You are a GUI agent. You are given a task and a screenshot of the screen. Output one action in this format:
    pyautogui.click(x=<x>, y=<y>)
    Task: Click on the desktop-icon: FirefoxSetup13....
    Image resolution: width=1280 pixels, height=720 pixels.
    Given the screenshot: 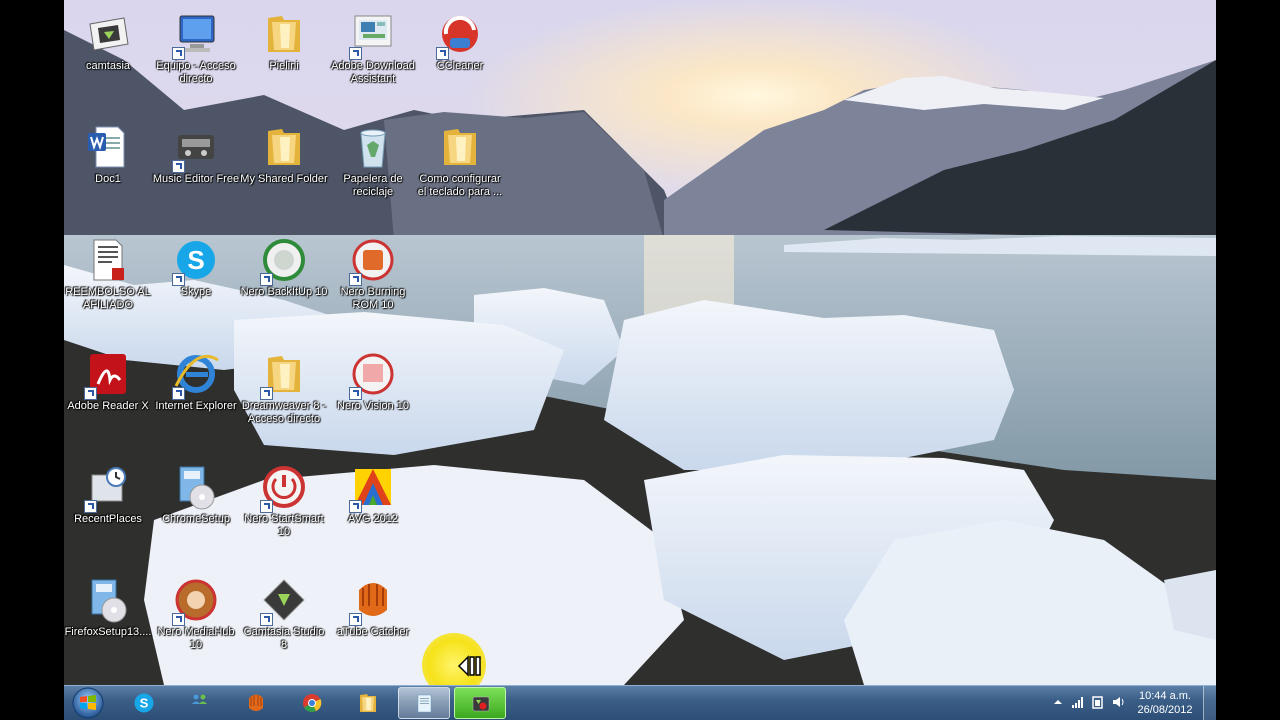 What is the action you would take?
    pyautogui.click(x=109, y=622)
    